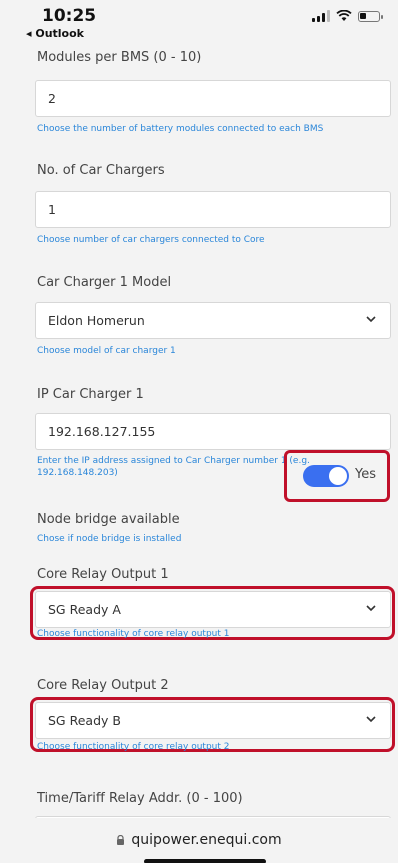 The height and width of the screenshot is (863, 398). I want to click on url-text: quipower.enequi.com, so click(199, 840).